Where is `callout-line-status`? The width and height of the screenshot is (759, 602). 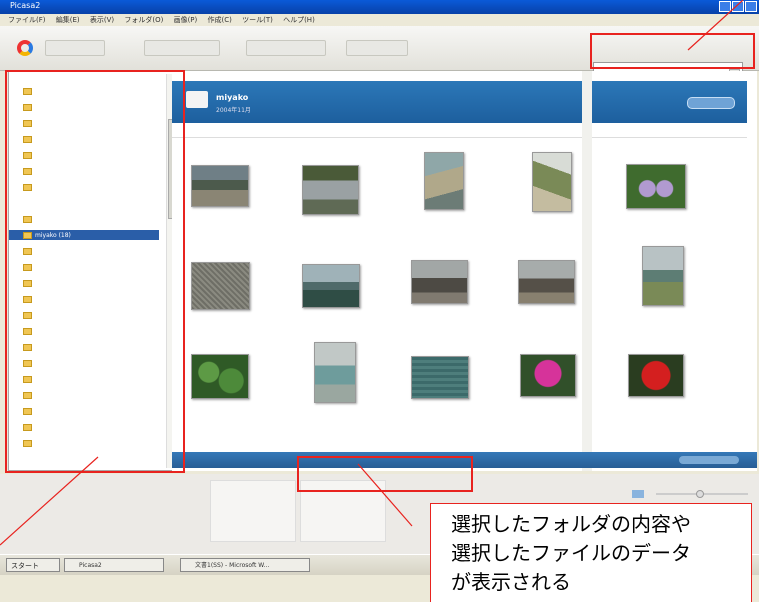
callout-line-status is located at coordinates (385, 495).